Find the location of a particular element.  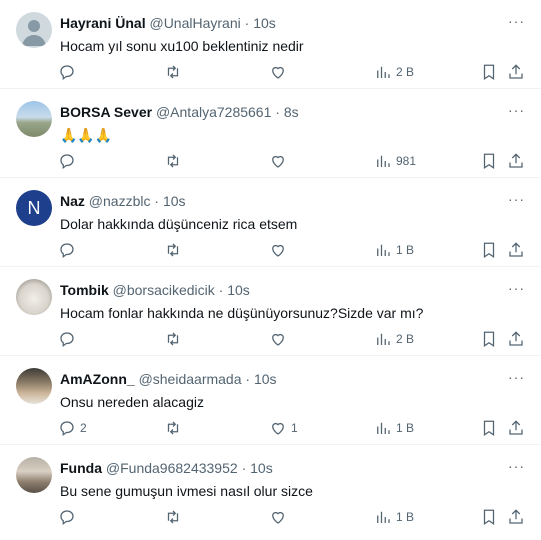

user-handle: @nazzblc is located at coordinates (120, 201).